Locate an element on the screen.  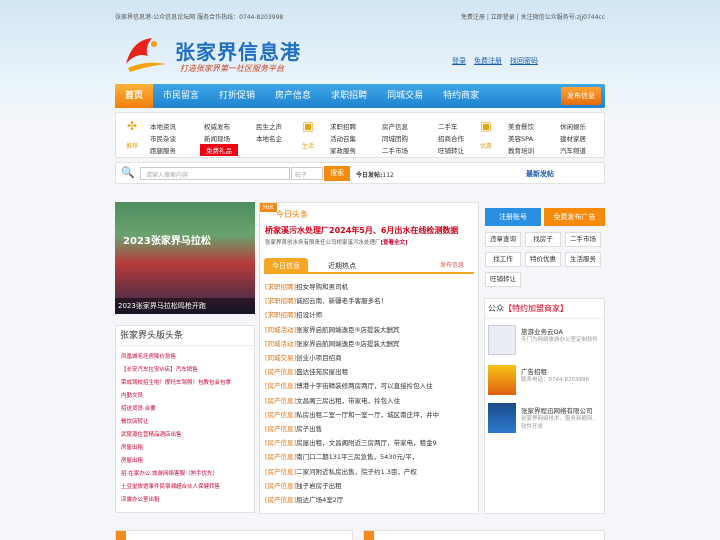
cat-link: 休闲娱乐 is located at coordinates (573, 126).